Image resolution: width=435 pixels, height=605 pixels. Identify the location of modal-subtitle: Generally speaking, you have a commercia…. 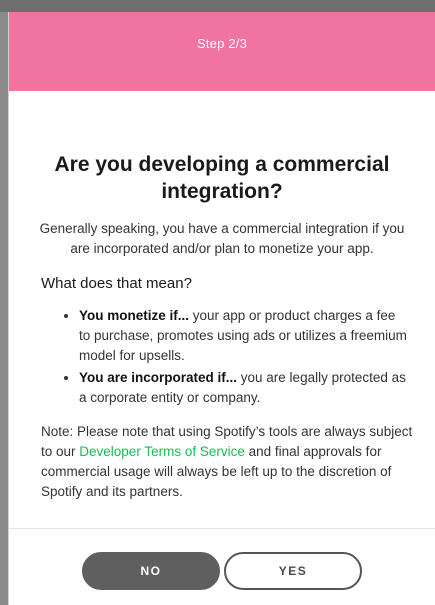
(222, 238).